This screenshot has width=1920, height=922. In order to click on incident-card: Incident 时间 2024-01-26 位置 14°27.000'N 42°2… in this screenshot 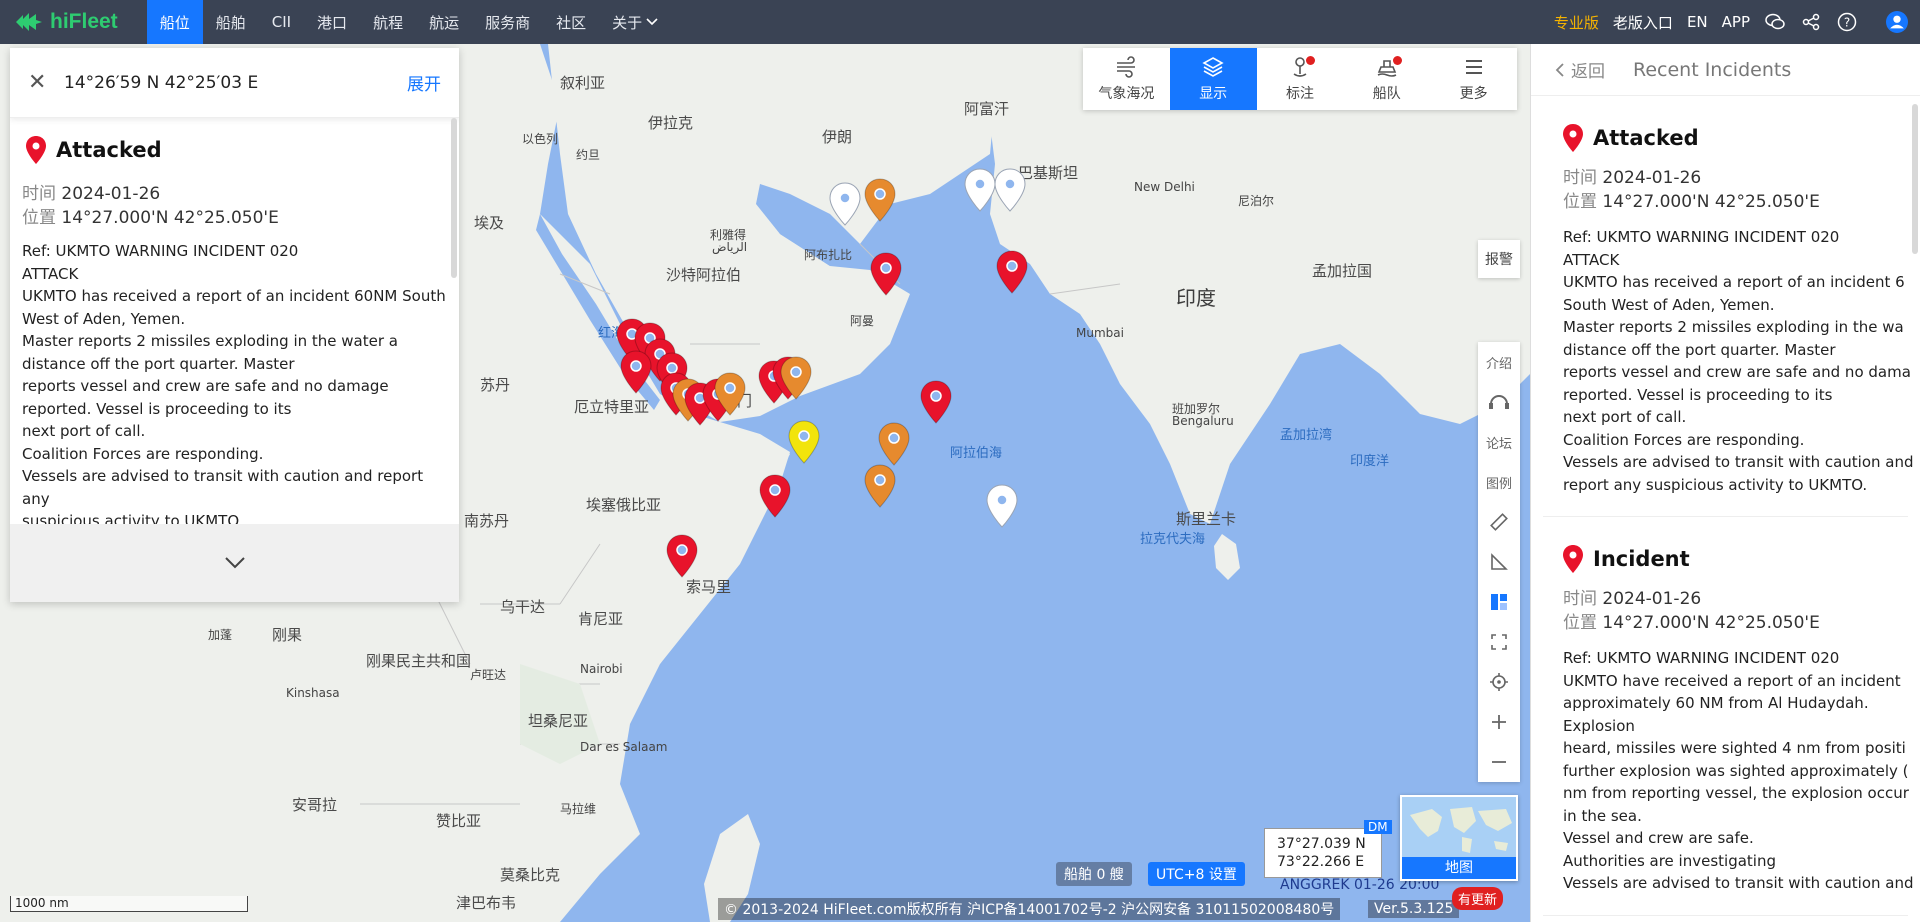, I will do `click(1728, 716)`.